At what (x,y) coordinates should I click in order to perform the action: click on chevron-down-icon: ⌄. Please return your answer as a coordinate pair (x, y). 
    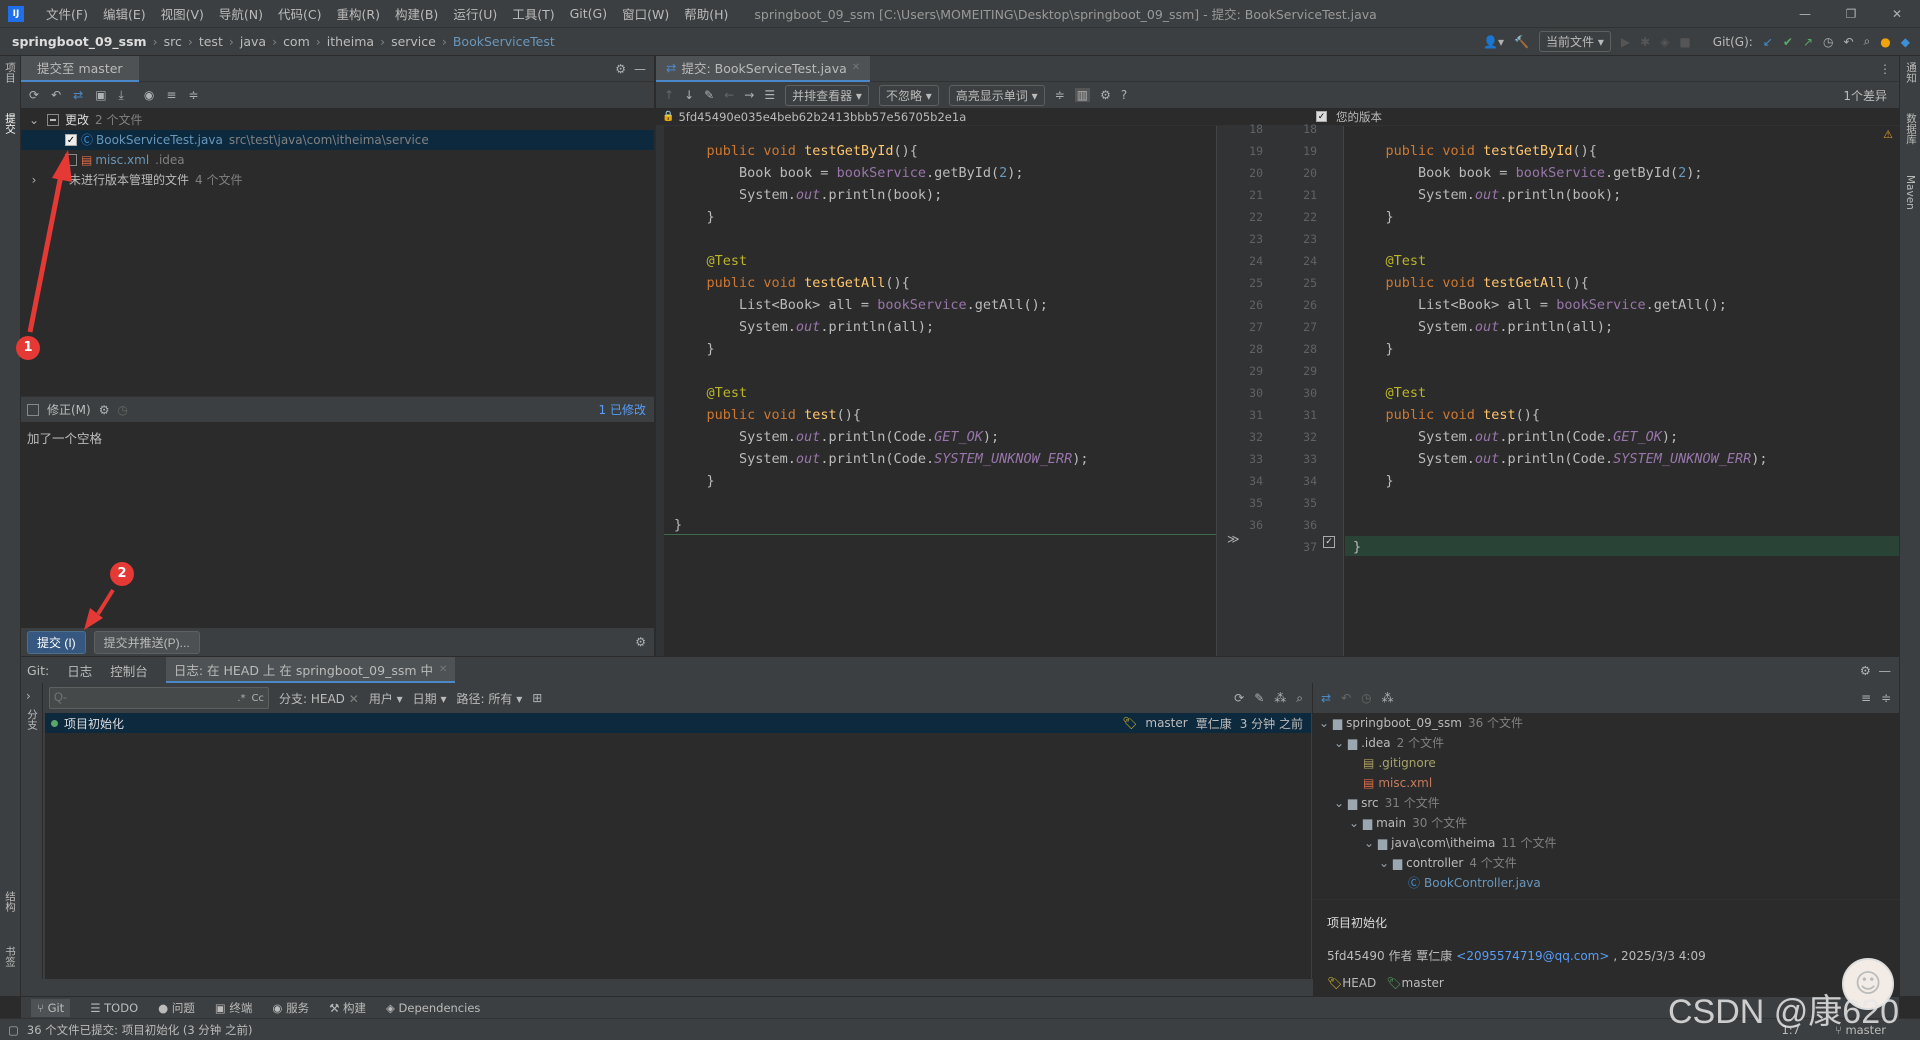
    Looking at the image, I should click on (34, 120).